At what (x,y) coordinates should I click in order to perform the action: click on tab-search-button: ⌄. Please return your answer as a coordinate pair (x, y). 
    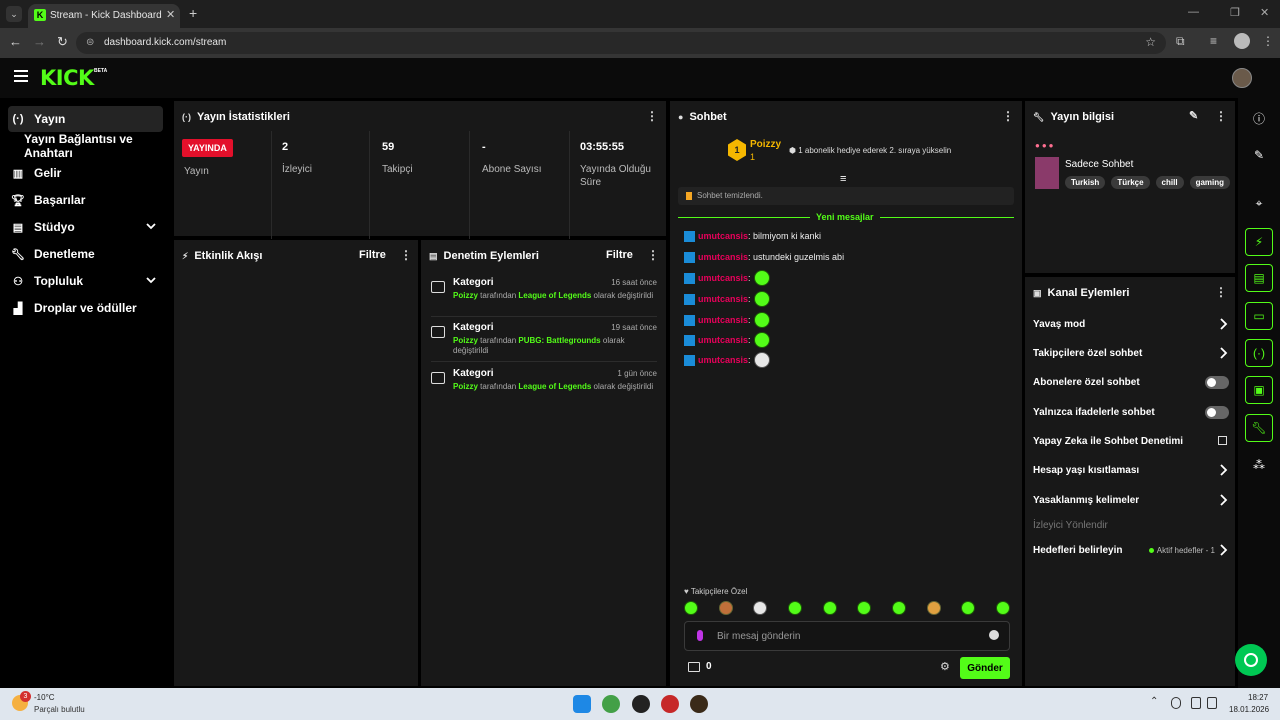
    Looking at the image, I should click on (14, 14).